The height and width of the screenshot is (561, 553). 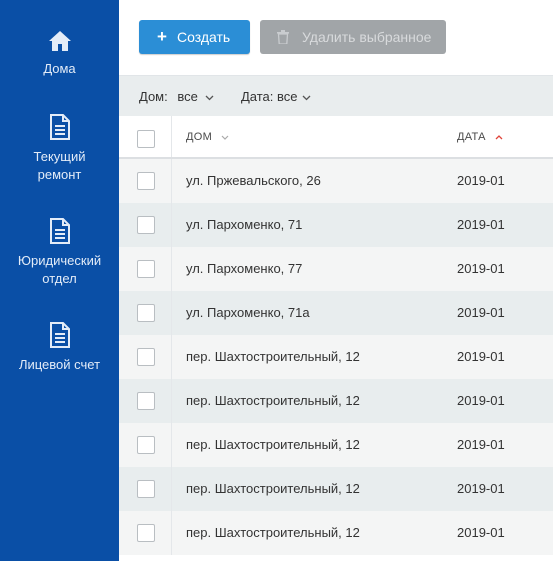 What do you see at coordinates (336, 181) in the screenshot?
I see `table-row: ул. Пржевальского, 26 2019-01` at bounding box center [336, 181].